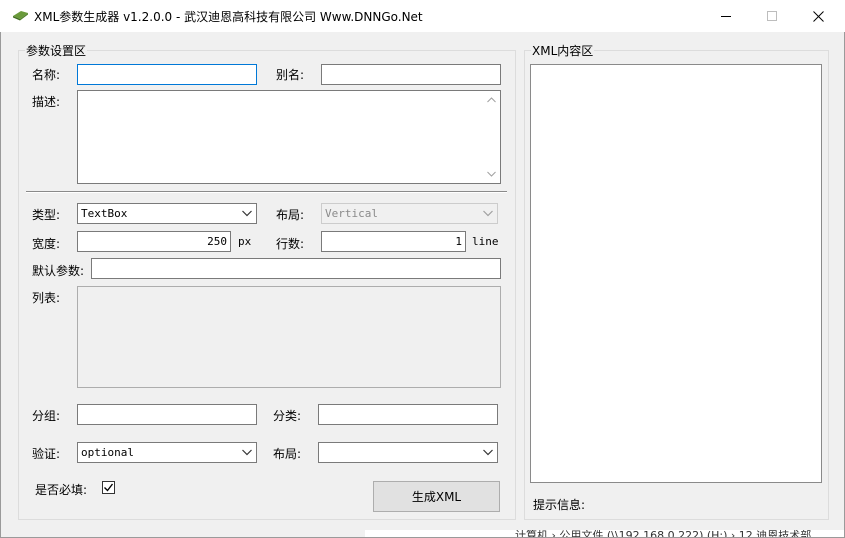 Image resolution: width=845 pixels, height=538 pixels. What do you see at coordinates (485, 241) in the screenshot?
I see `rows-unit: line` at bounding box center [485, 241].